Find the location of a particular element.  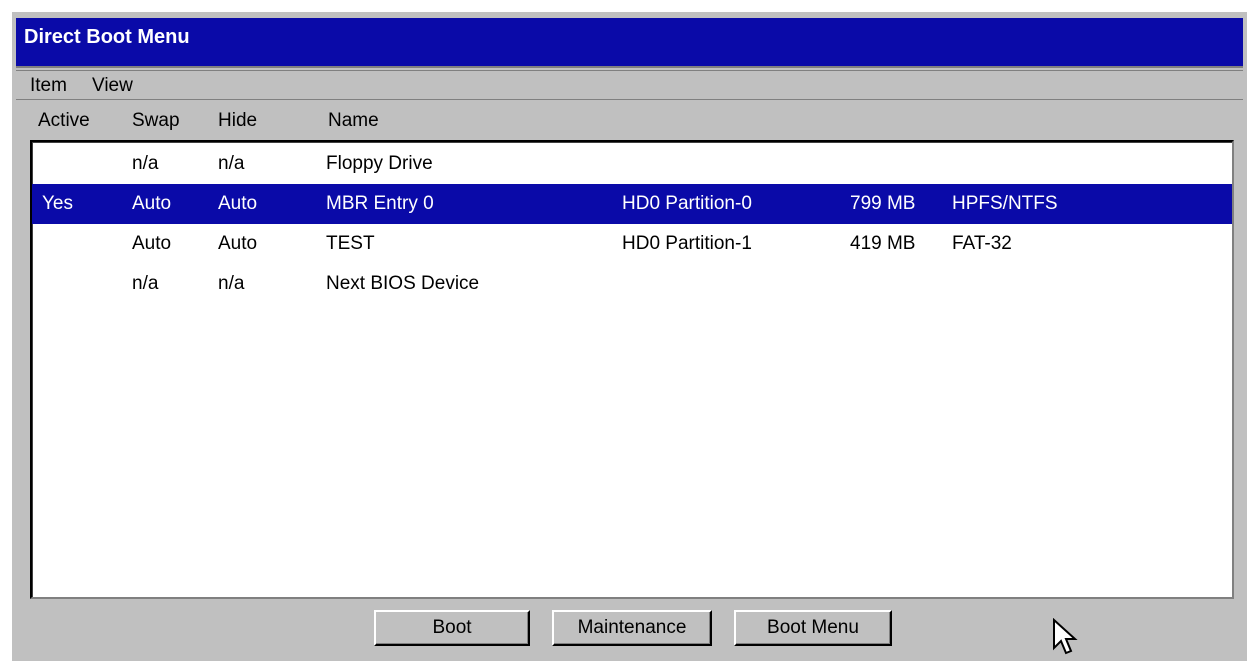

maintenance-button: Maintenance is located at coordinates (632, 628).